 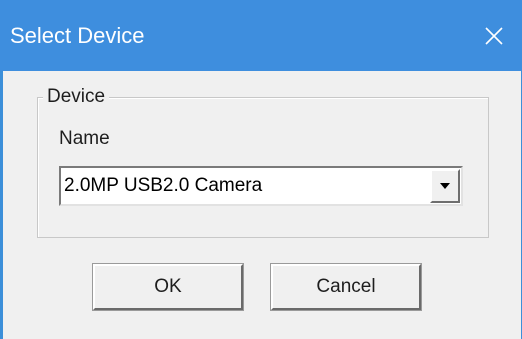 What do you see at coordinates (77, 35) in the screenshot?
I see `dialog-title: Select Device` at bounding box center [77, 35].